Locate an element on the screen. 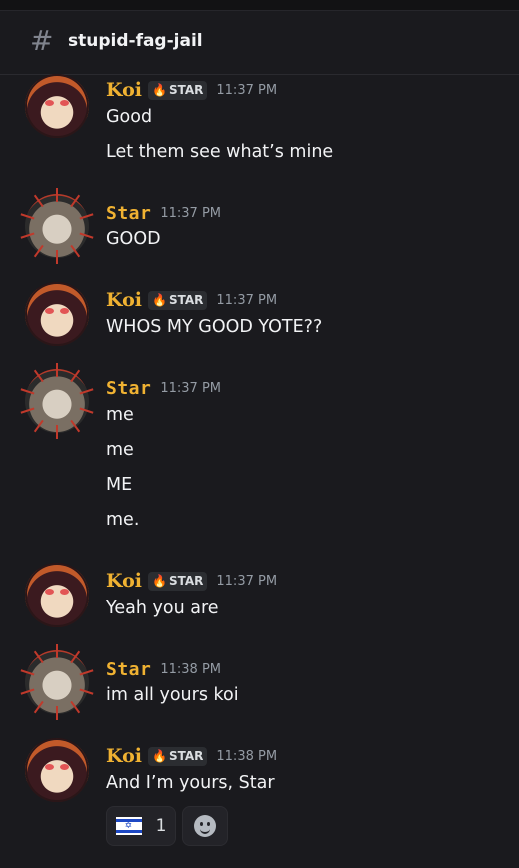 Image resolution: width=519 pixels, height=868 pixels. reaction-count: 1 is located at coordinates (161, 826).